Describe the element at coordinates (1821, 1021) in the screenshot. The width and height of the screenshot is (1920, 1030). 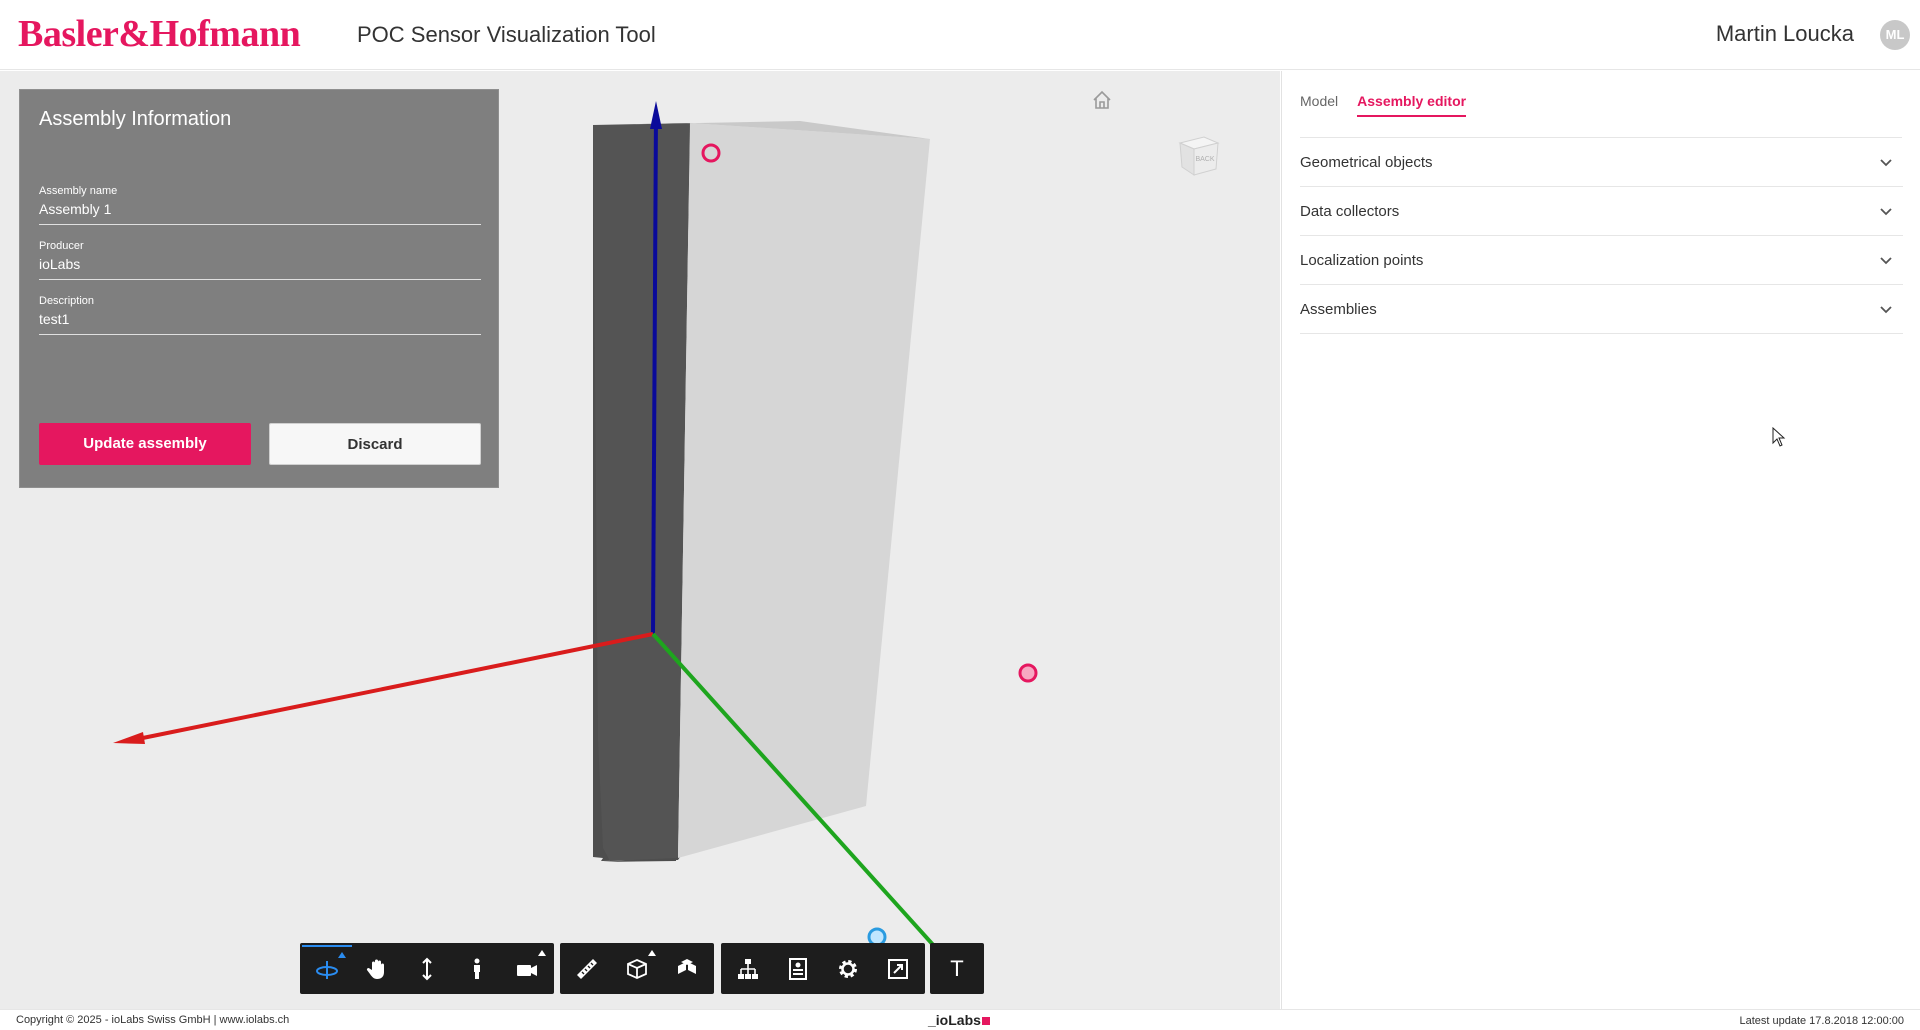
I see `last-update-text: Latest update 17.8.2018 12:00:00` at that location.